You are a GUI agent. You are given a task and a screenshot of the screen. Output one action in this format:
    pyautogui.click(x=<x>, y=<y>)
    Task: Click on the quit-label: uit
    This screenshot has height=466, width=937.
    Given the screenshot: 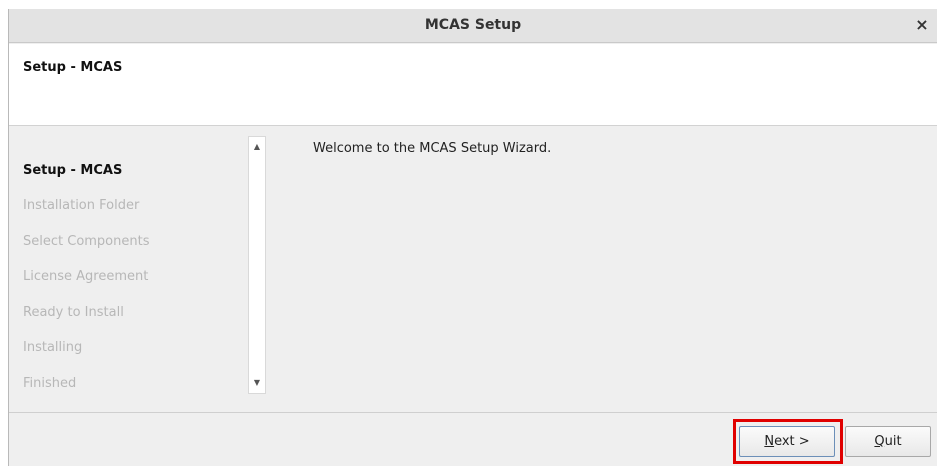 What is the action you would take?
    pyautogui.click(x=893, y=441)
    